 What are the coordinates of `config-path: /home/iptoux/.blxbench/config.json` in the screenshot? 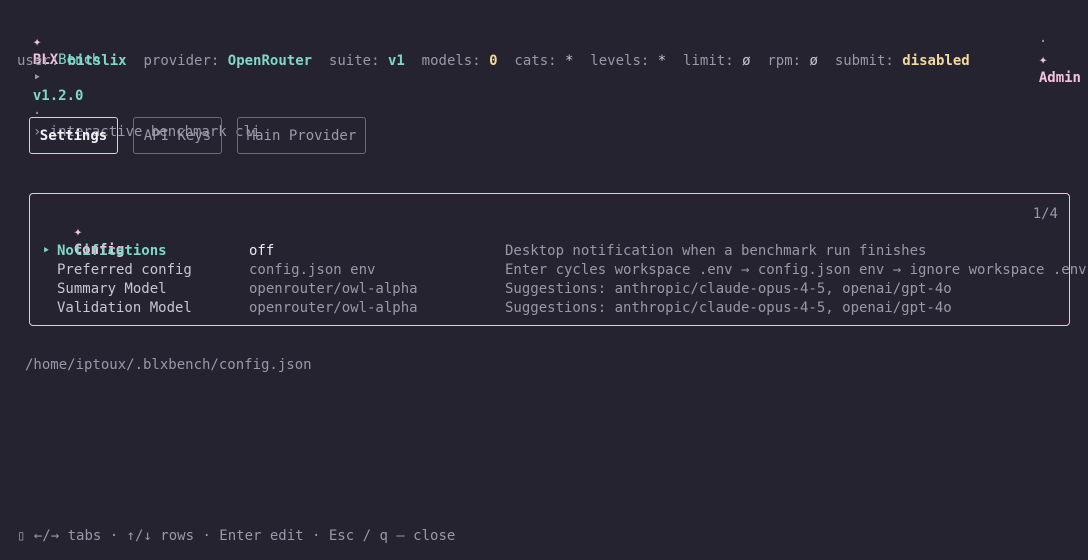 It's located at (168, 365).